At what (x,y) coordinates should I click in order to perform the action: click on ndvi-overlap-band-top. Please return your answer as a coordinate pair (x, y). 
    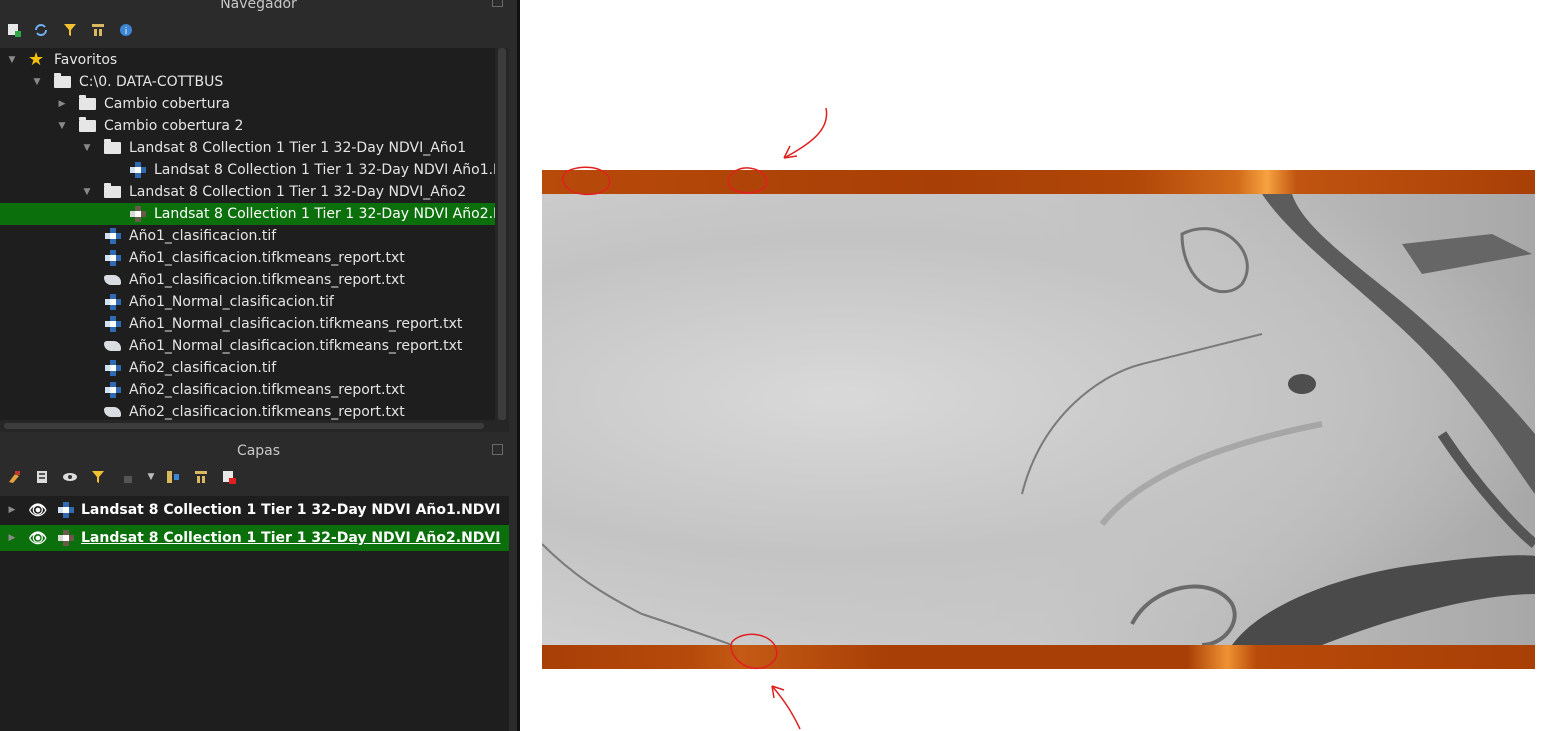
    Looking at the image, I should click on (1038, 182).